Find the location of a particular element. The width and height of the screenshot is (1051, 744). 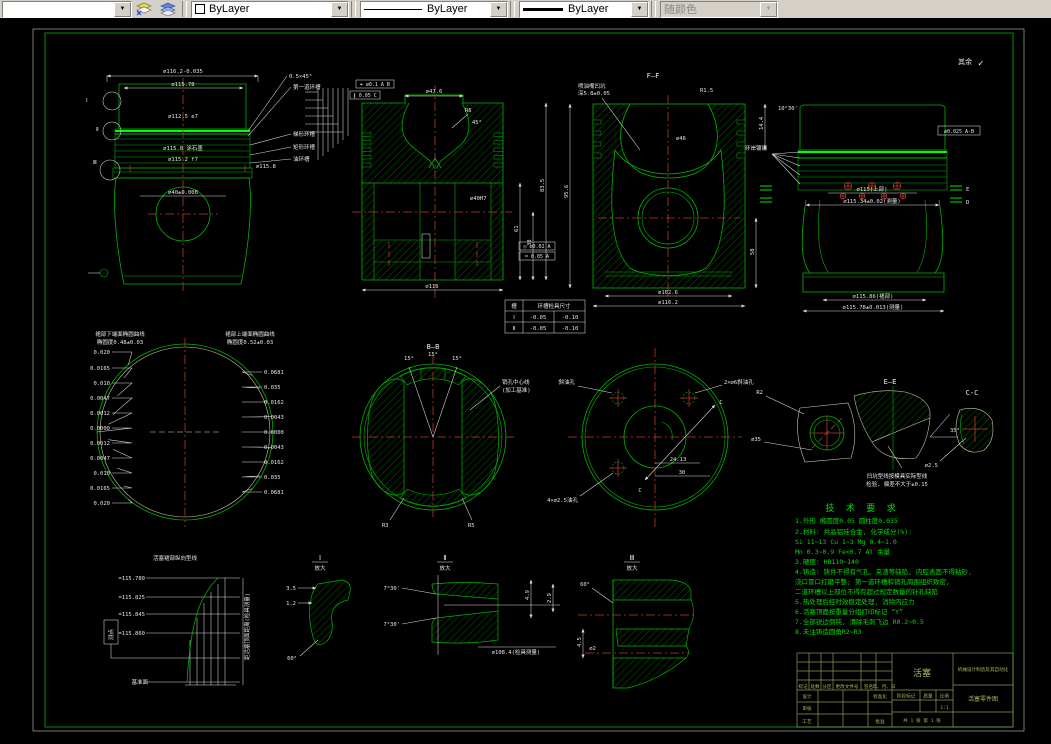

svg-text: 1.外形 椭圆度0.05 圆柱度0.035 is located at coordinates (846, 520).